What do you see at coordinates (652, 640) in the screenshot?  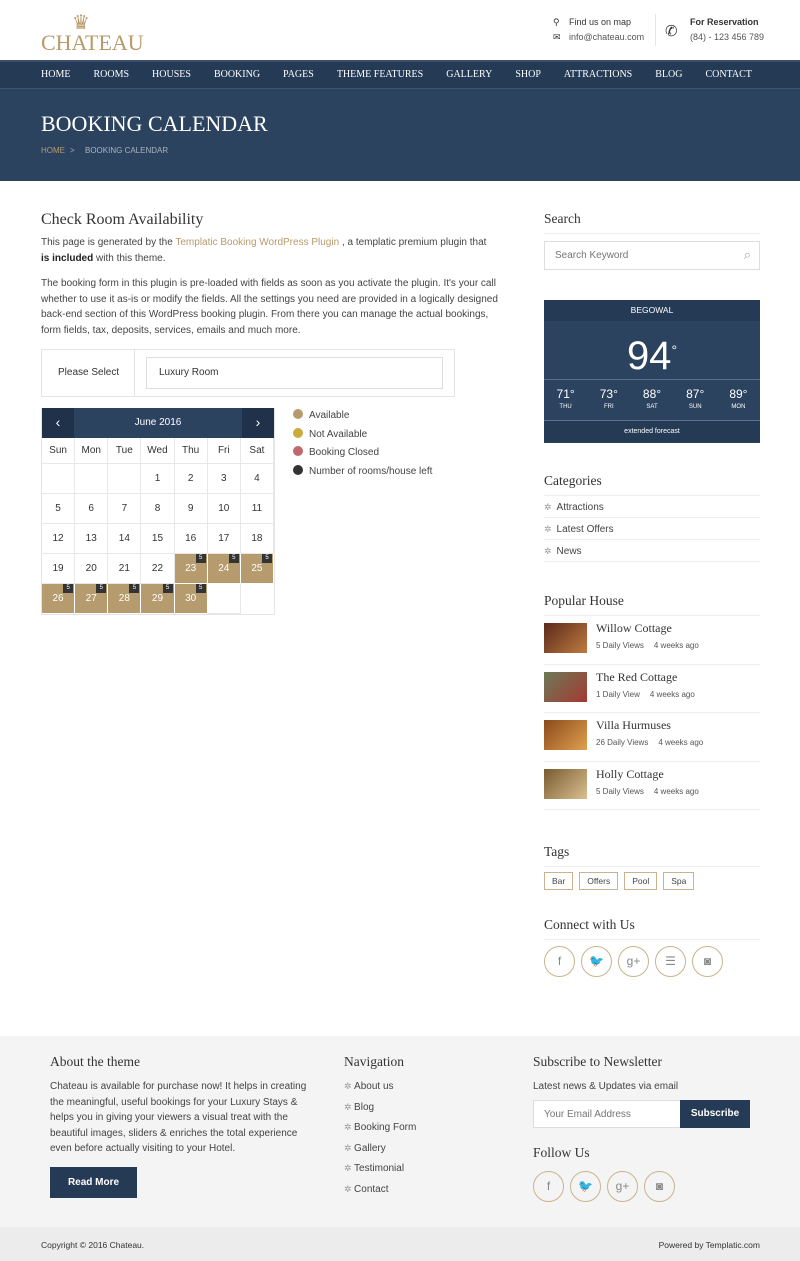 I see `popular-house-item: Willow Cottage 5 Daily Views 4 weeks ago` at bounding box center [652, 640].